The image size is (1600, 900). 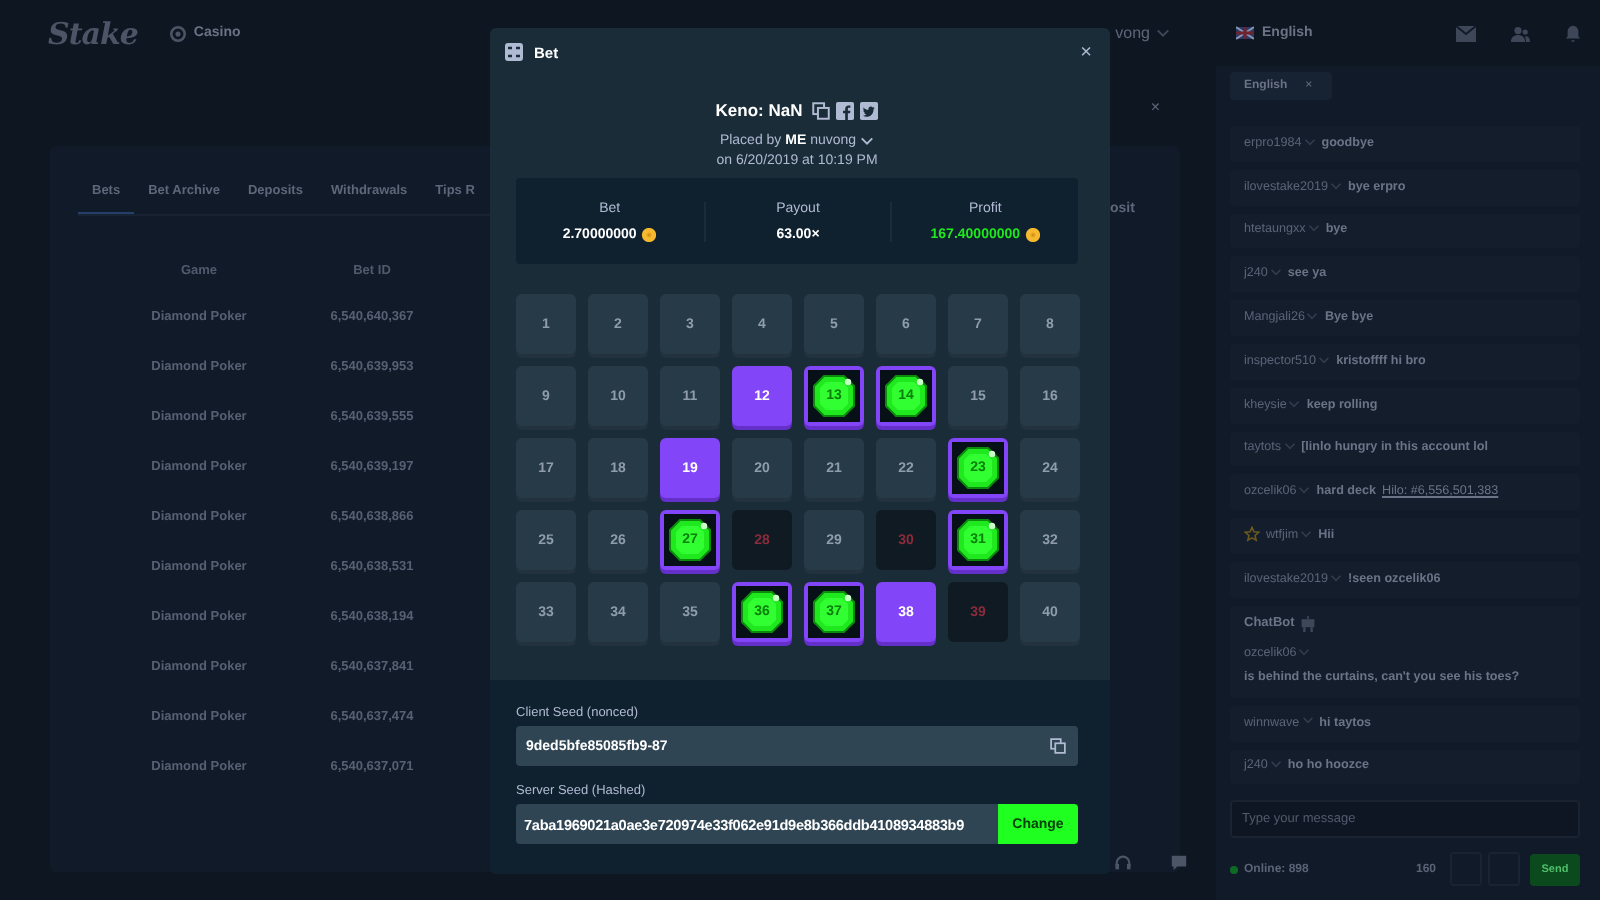 What do you see at coordinates (1123, 863) in the screenshot?
I see `headset-icon` at bounding box center [1123, 863].